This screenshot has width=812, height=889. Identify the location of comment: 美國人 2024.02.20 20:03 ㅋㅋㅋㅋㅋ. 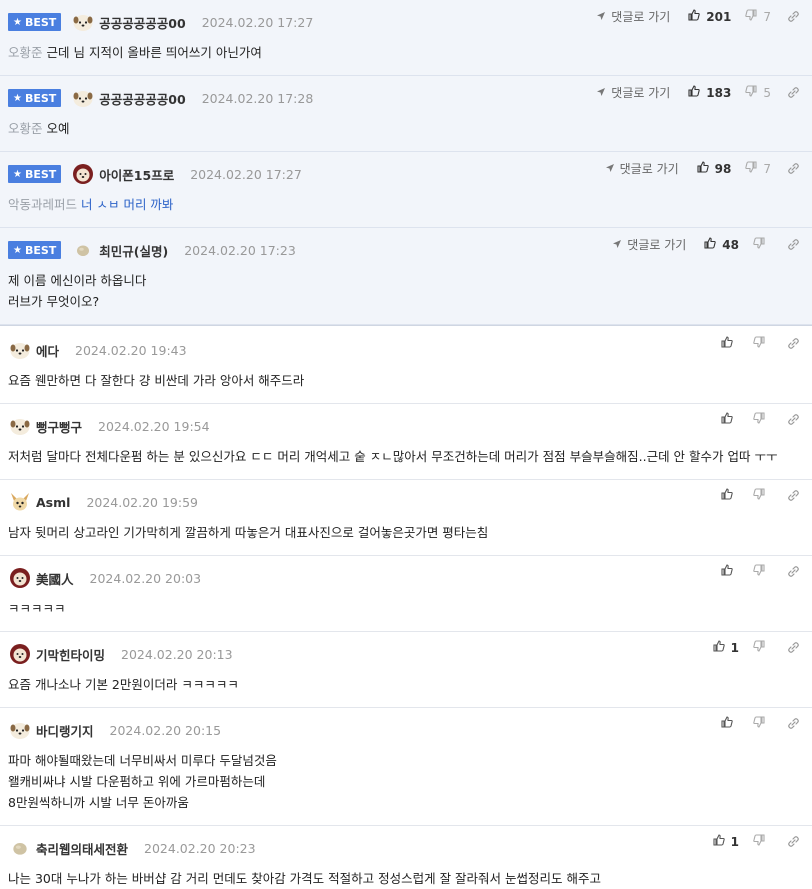
(406, 594).